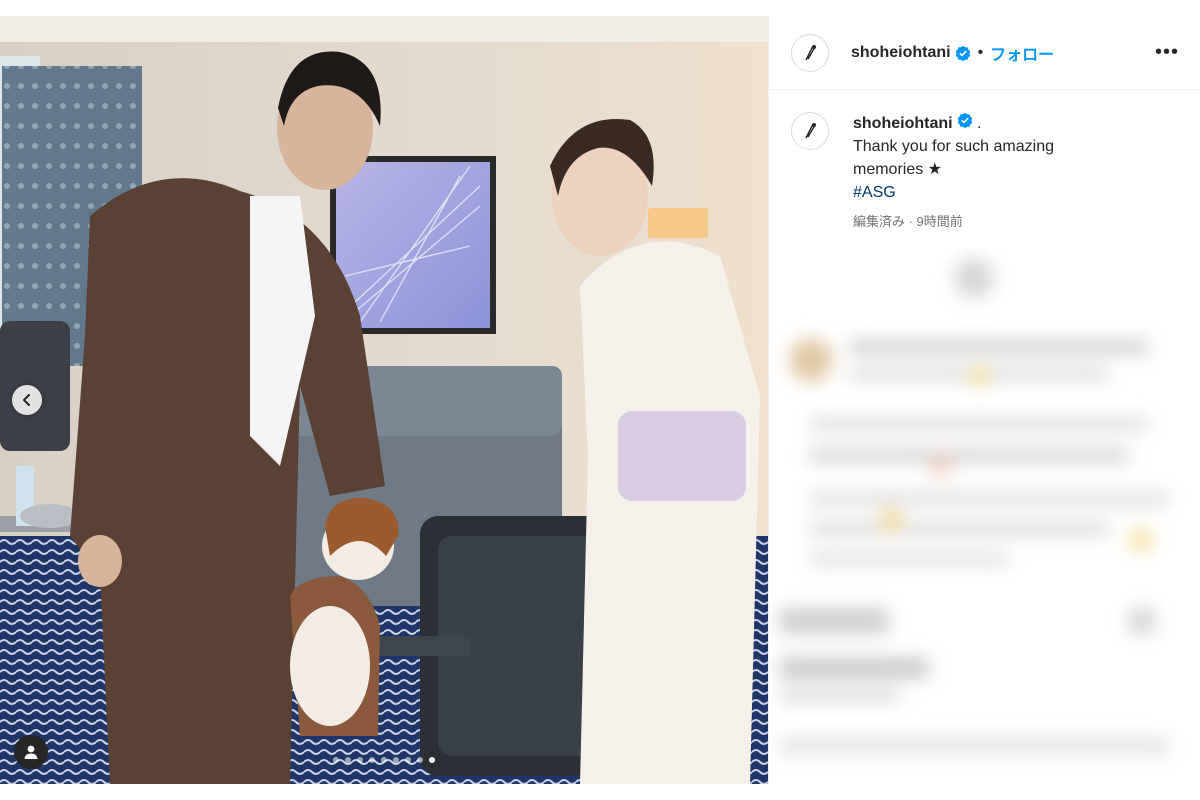 The image size is (1200, 800). What do you see at coordinates (898, 169) in the screenshot?
I see `caption-line: memories ★` at bounding box center [898, 169].